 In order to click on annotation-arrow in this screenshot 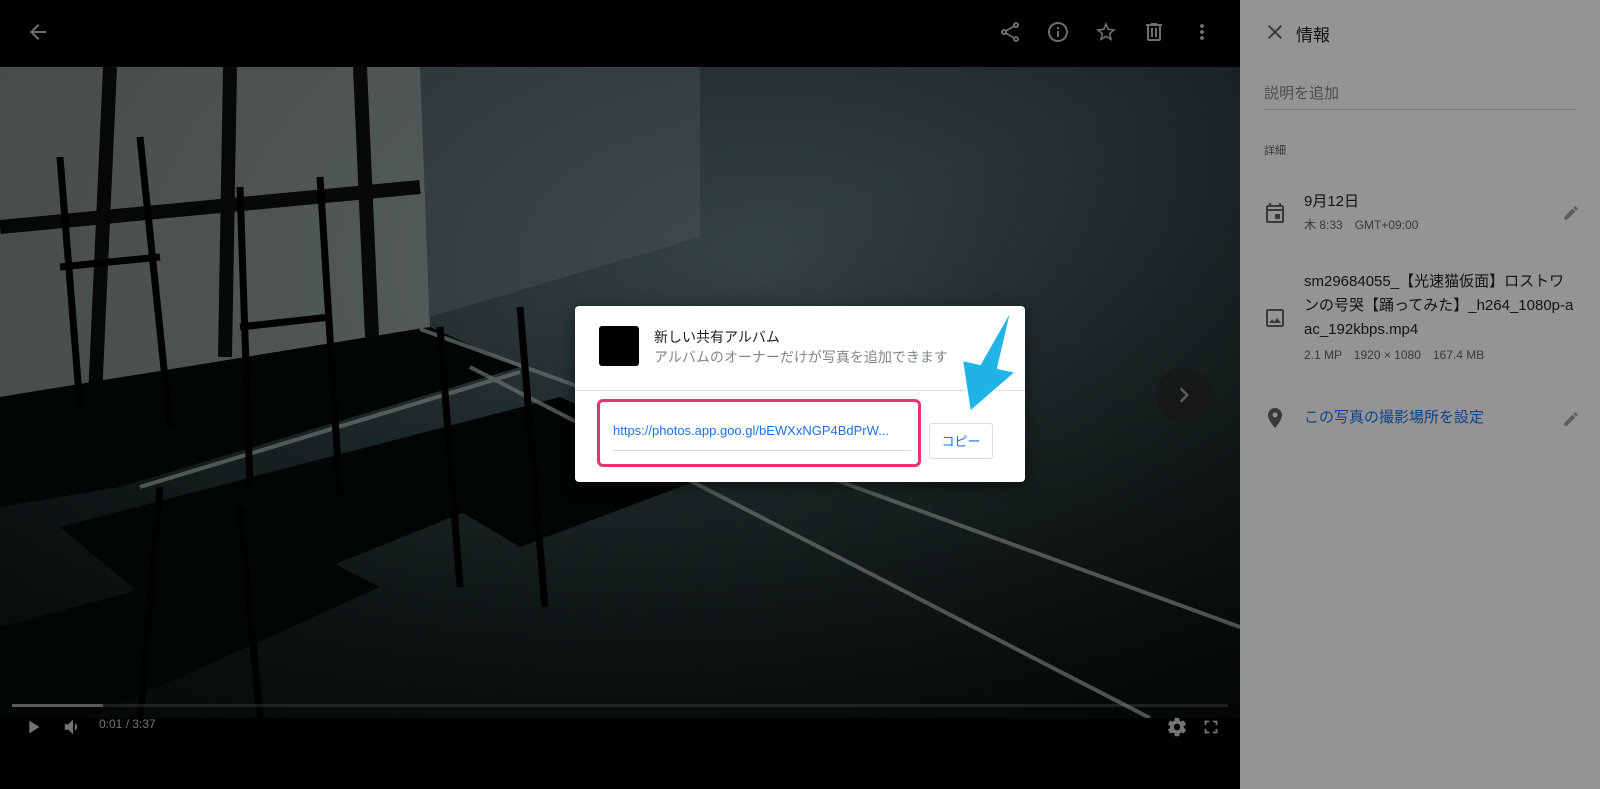, I will do `click(989, 360)`.